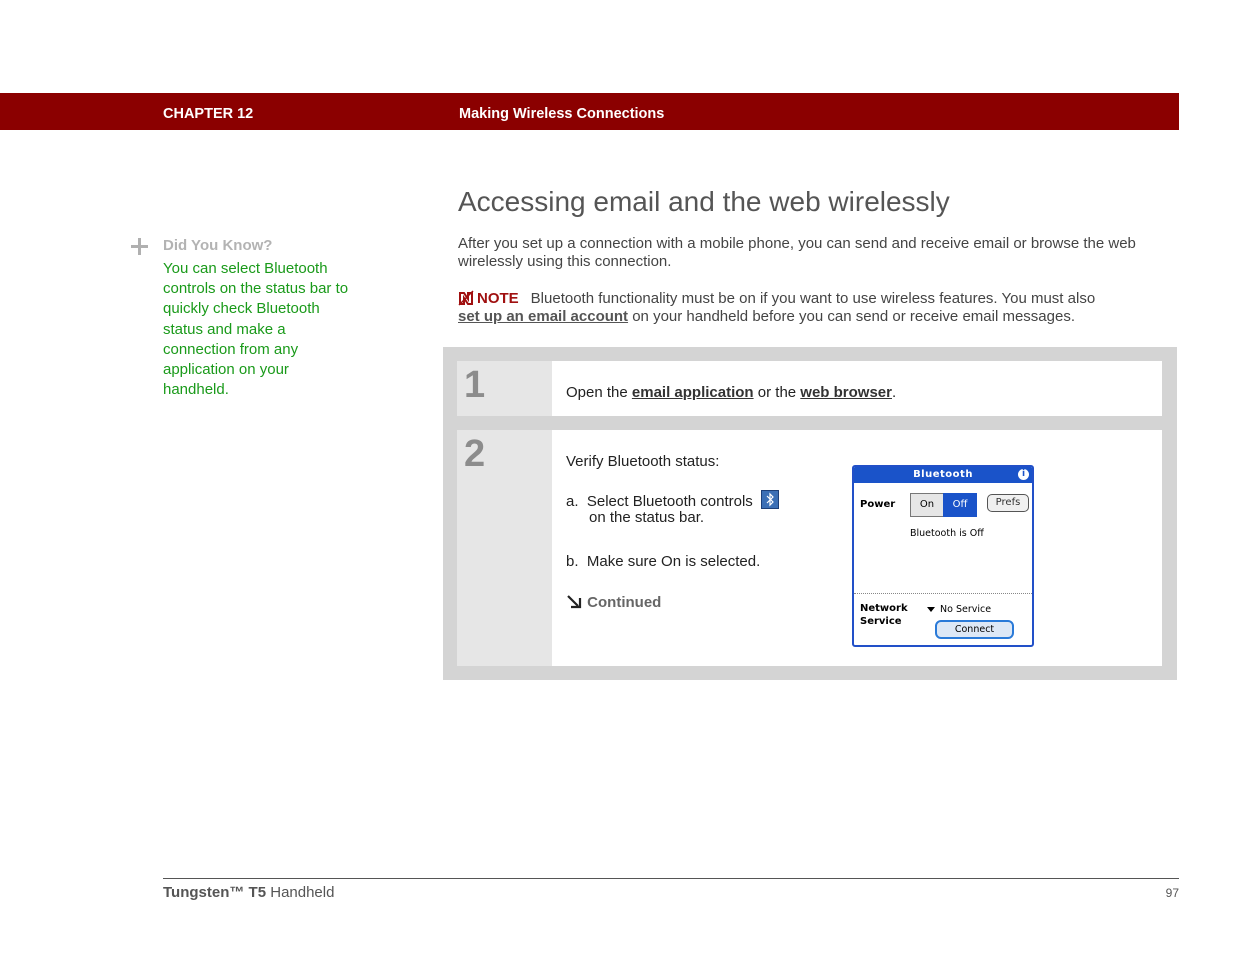  Describe the element at coordinates (927, 505) in the screenshot. I see `device-on-button: On` at that location.